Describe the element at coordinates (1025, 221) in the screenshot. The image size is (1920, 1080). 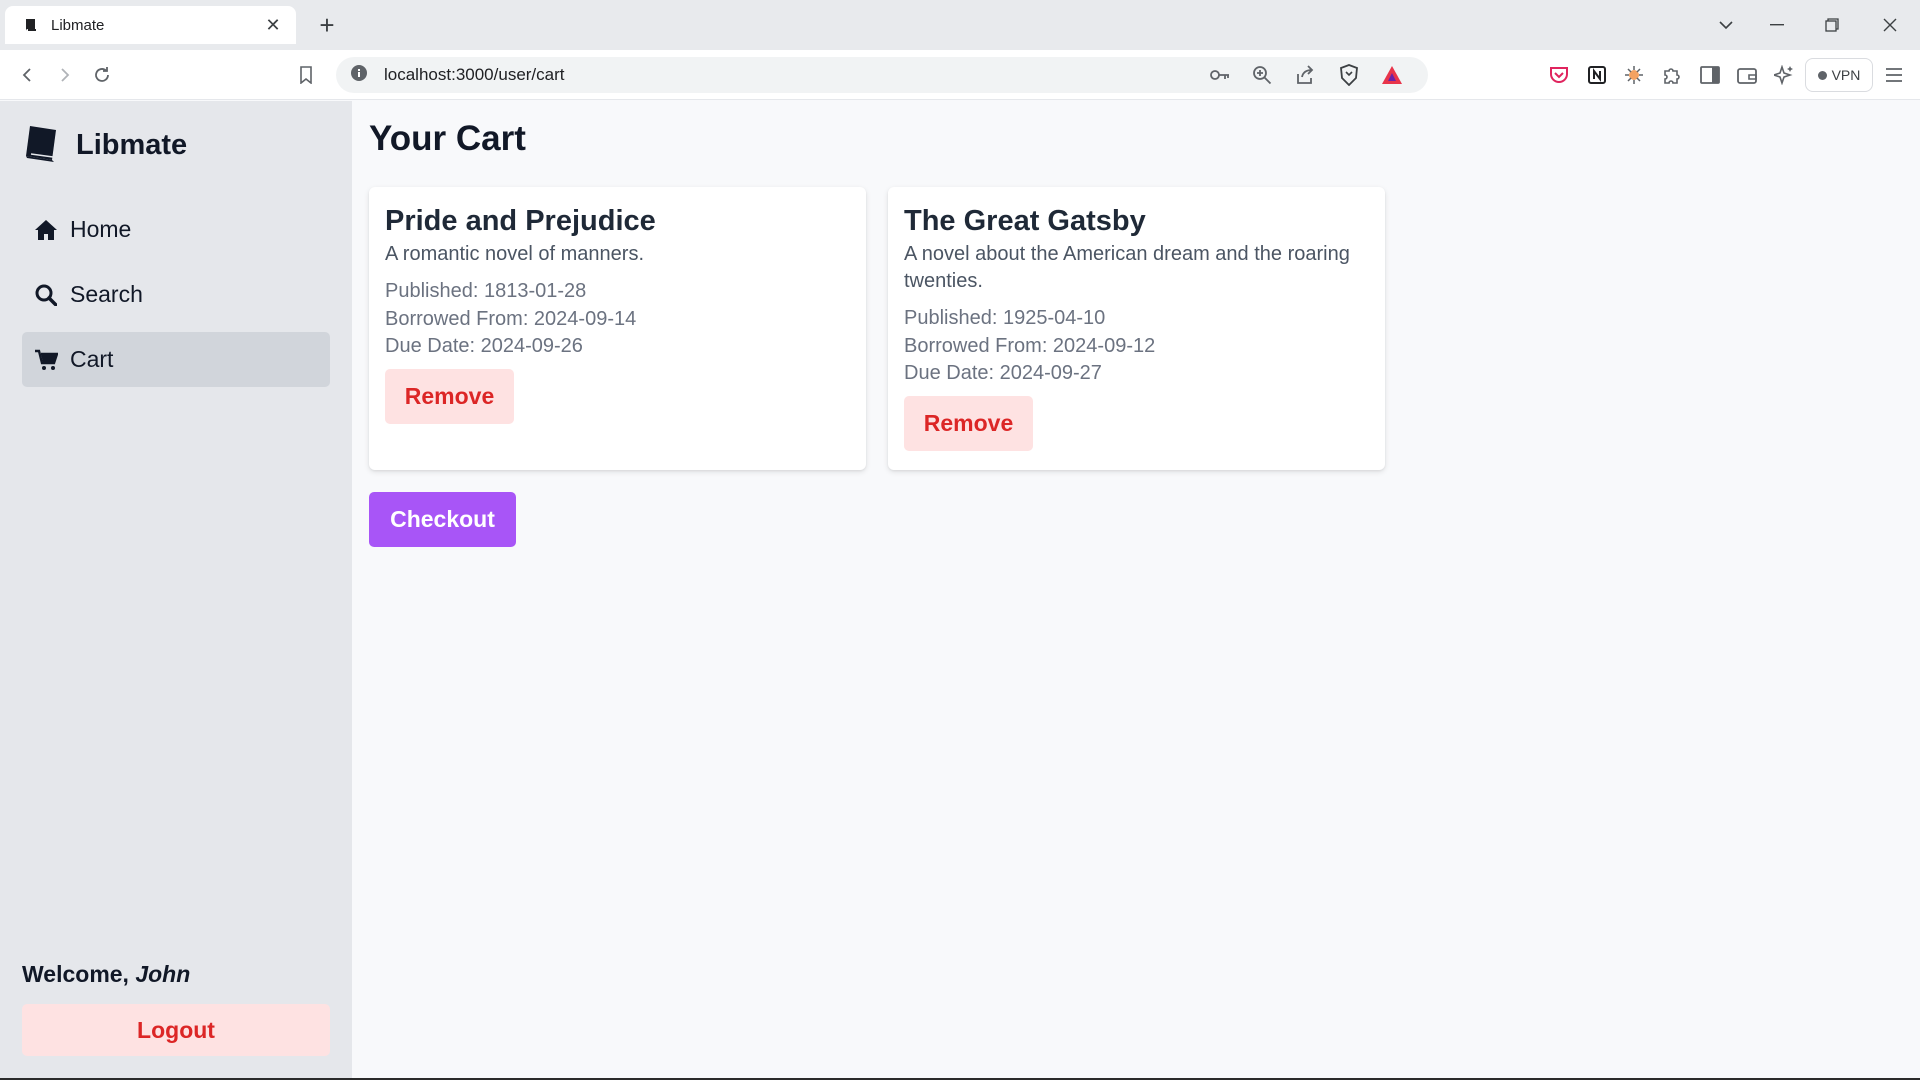
I see `book-title: The Great Gatsby` at that location.